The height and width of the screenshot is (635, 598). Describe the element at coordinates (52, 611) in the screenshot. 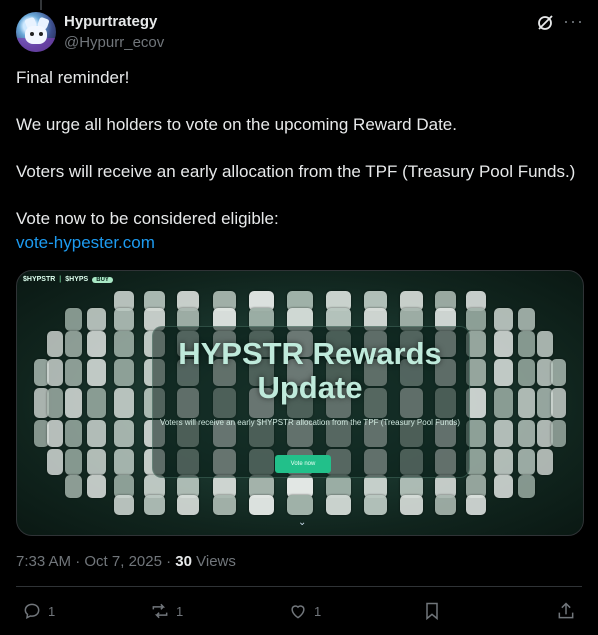

I see `reply-count: 1` at that location.